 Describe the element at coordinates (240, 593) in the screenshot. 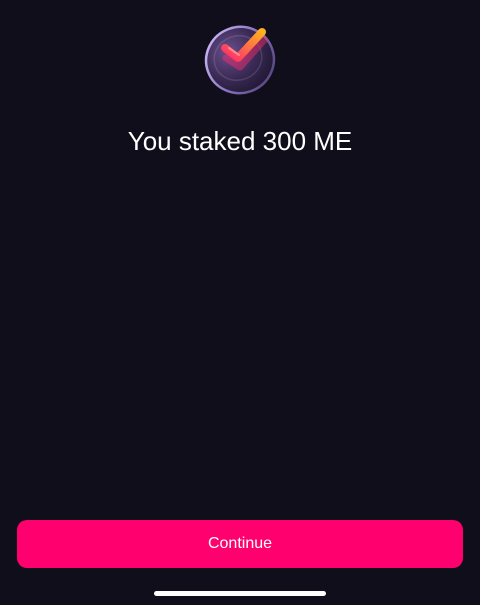

I see `home-indicator` at that location.